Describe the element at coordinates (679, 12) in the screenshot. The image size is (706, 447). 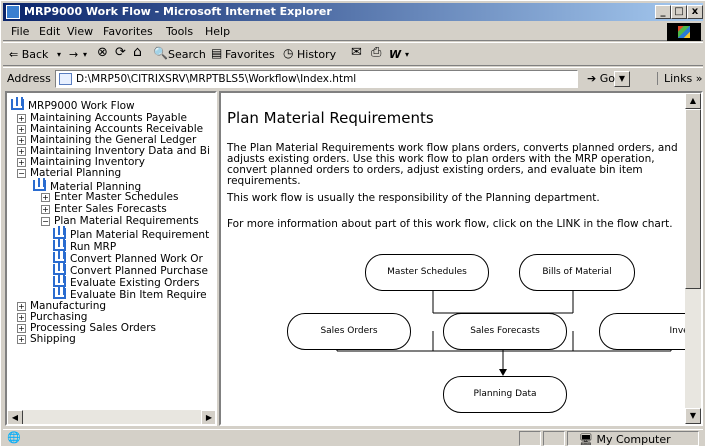
I see `maximize-button: □` at that location.